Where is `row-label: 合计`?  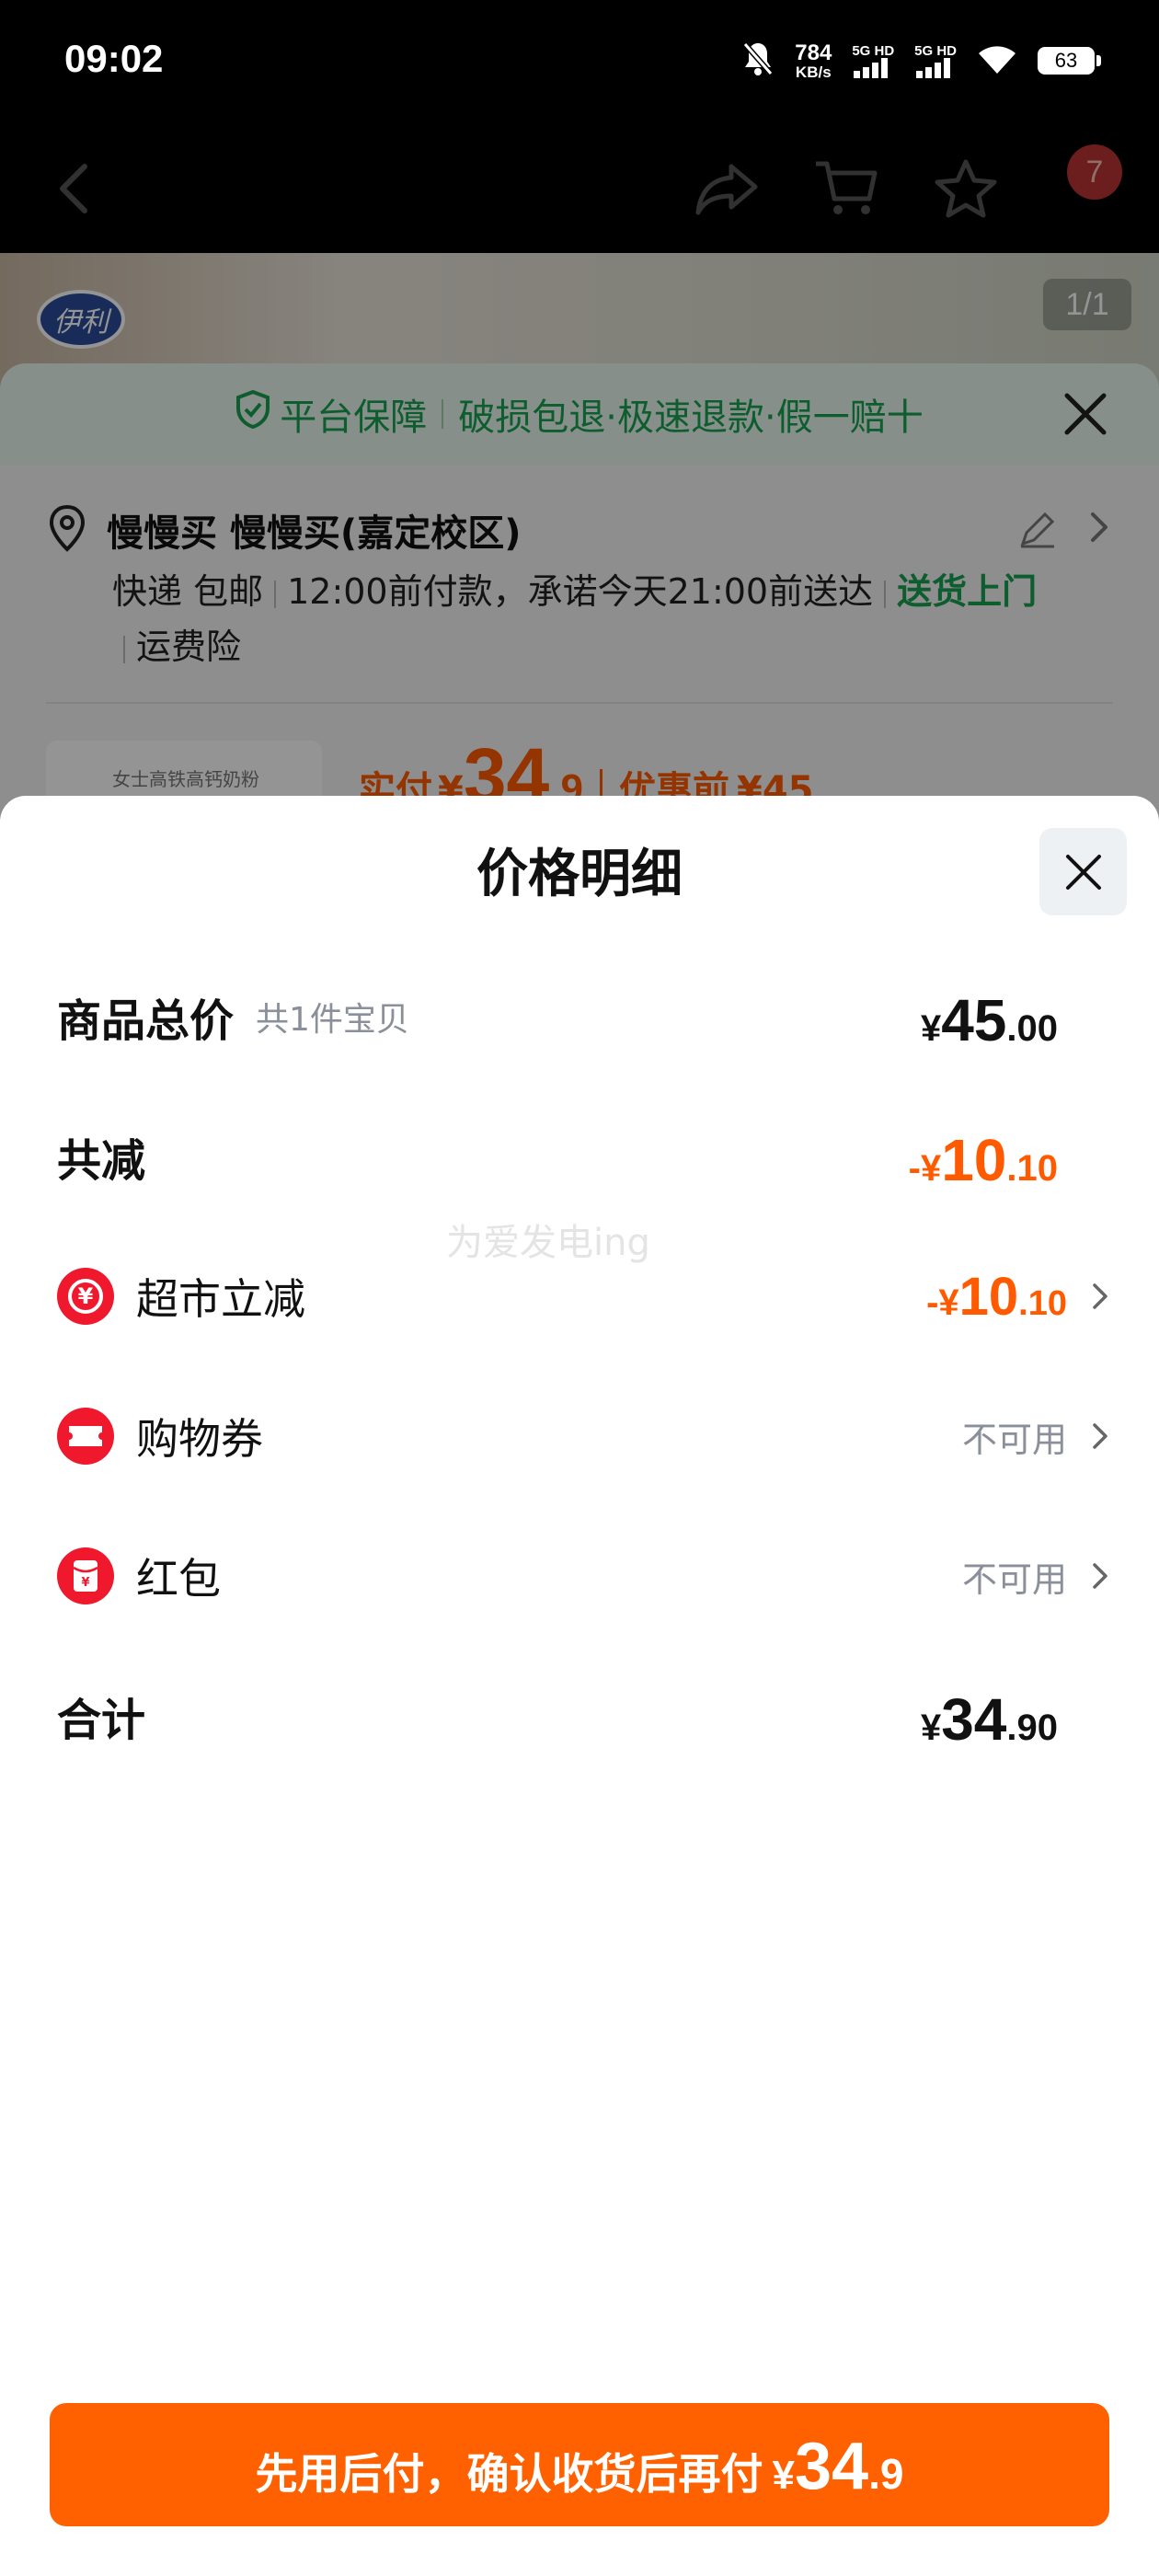 row-label: 合计 is located at coordinates (101, 1720).